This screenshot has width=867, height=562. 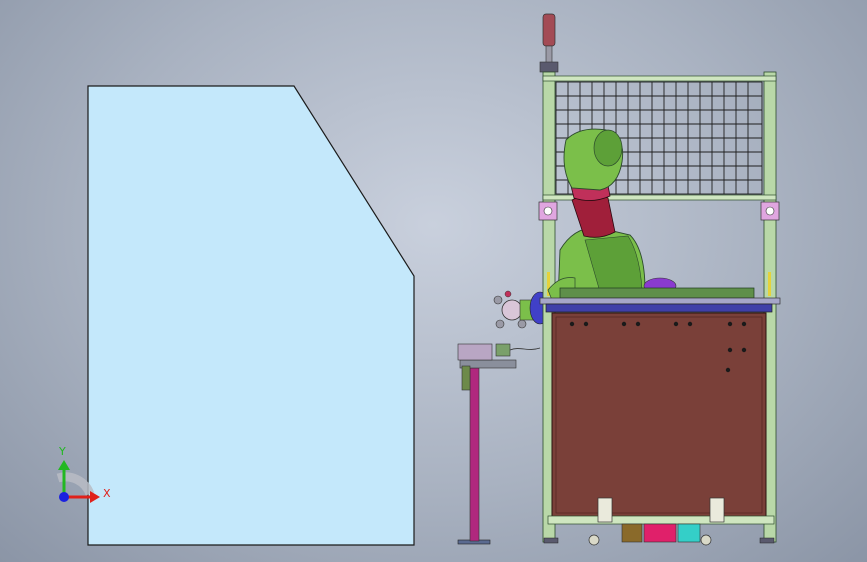 What do you see at coordinates (593, 216) in the screenshot?
I see `robot-lower-arm` at bounding box center [593, 216].